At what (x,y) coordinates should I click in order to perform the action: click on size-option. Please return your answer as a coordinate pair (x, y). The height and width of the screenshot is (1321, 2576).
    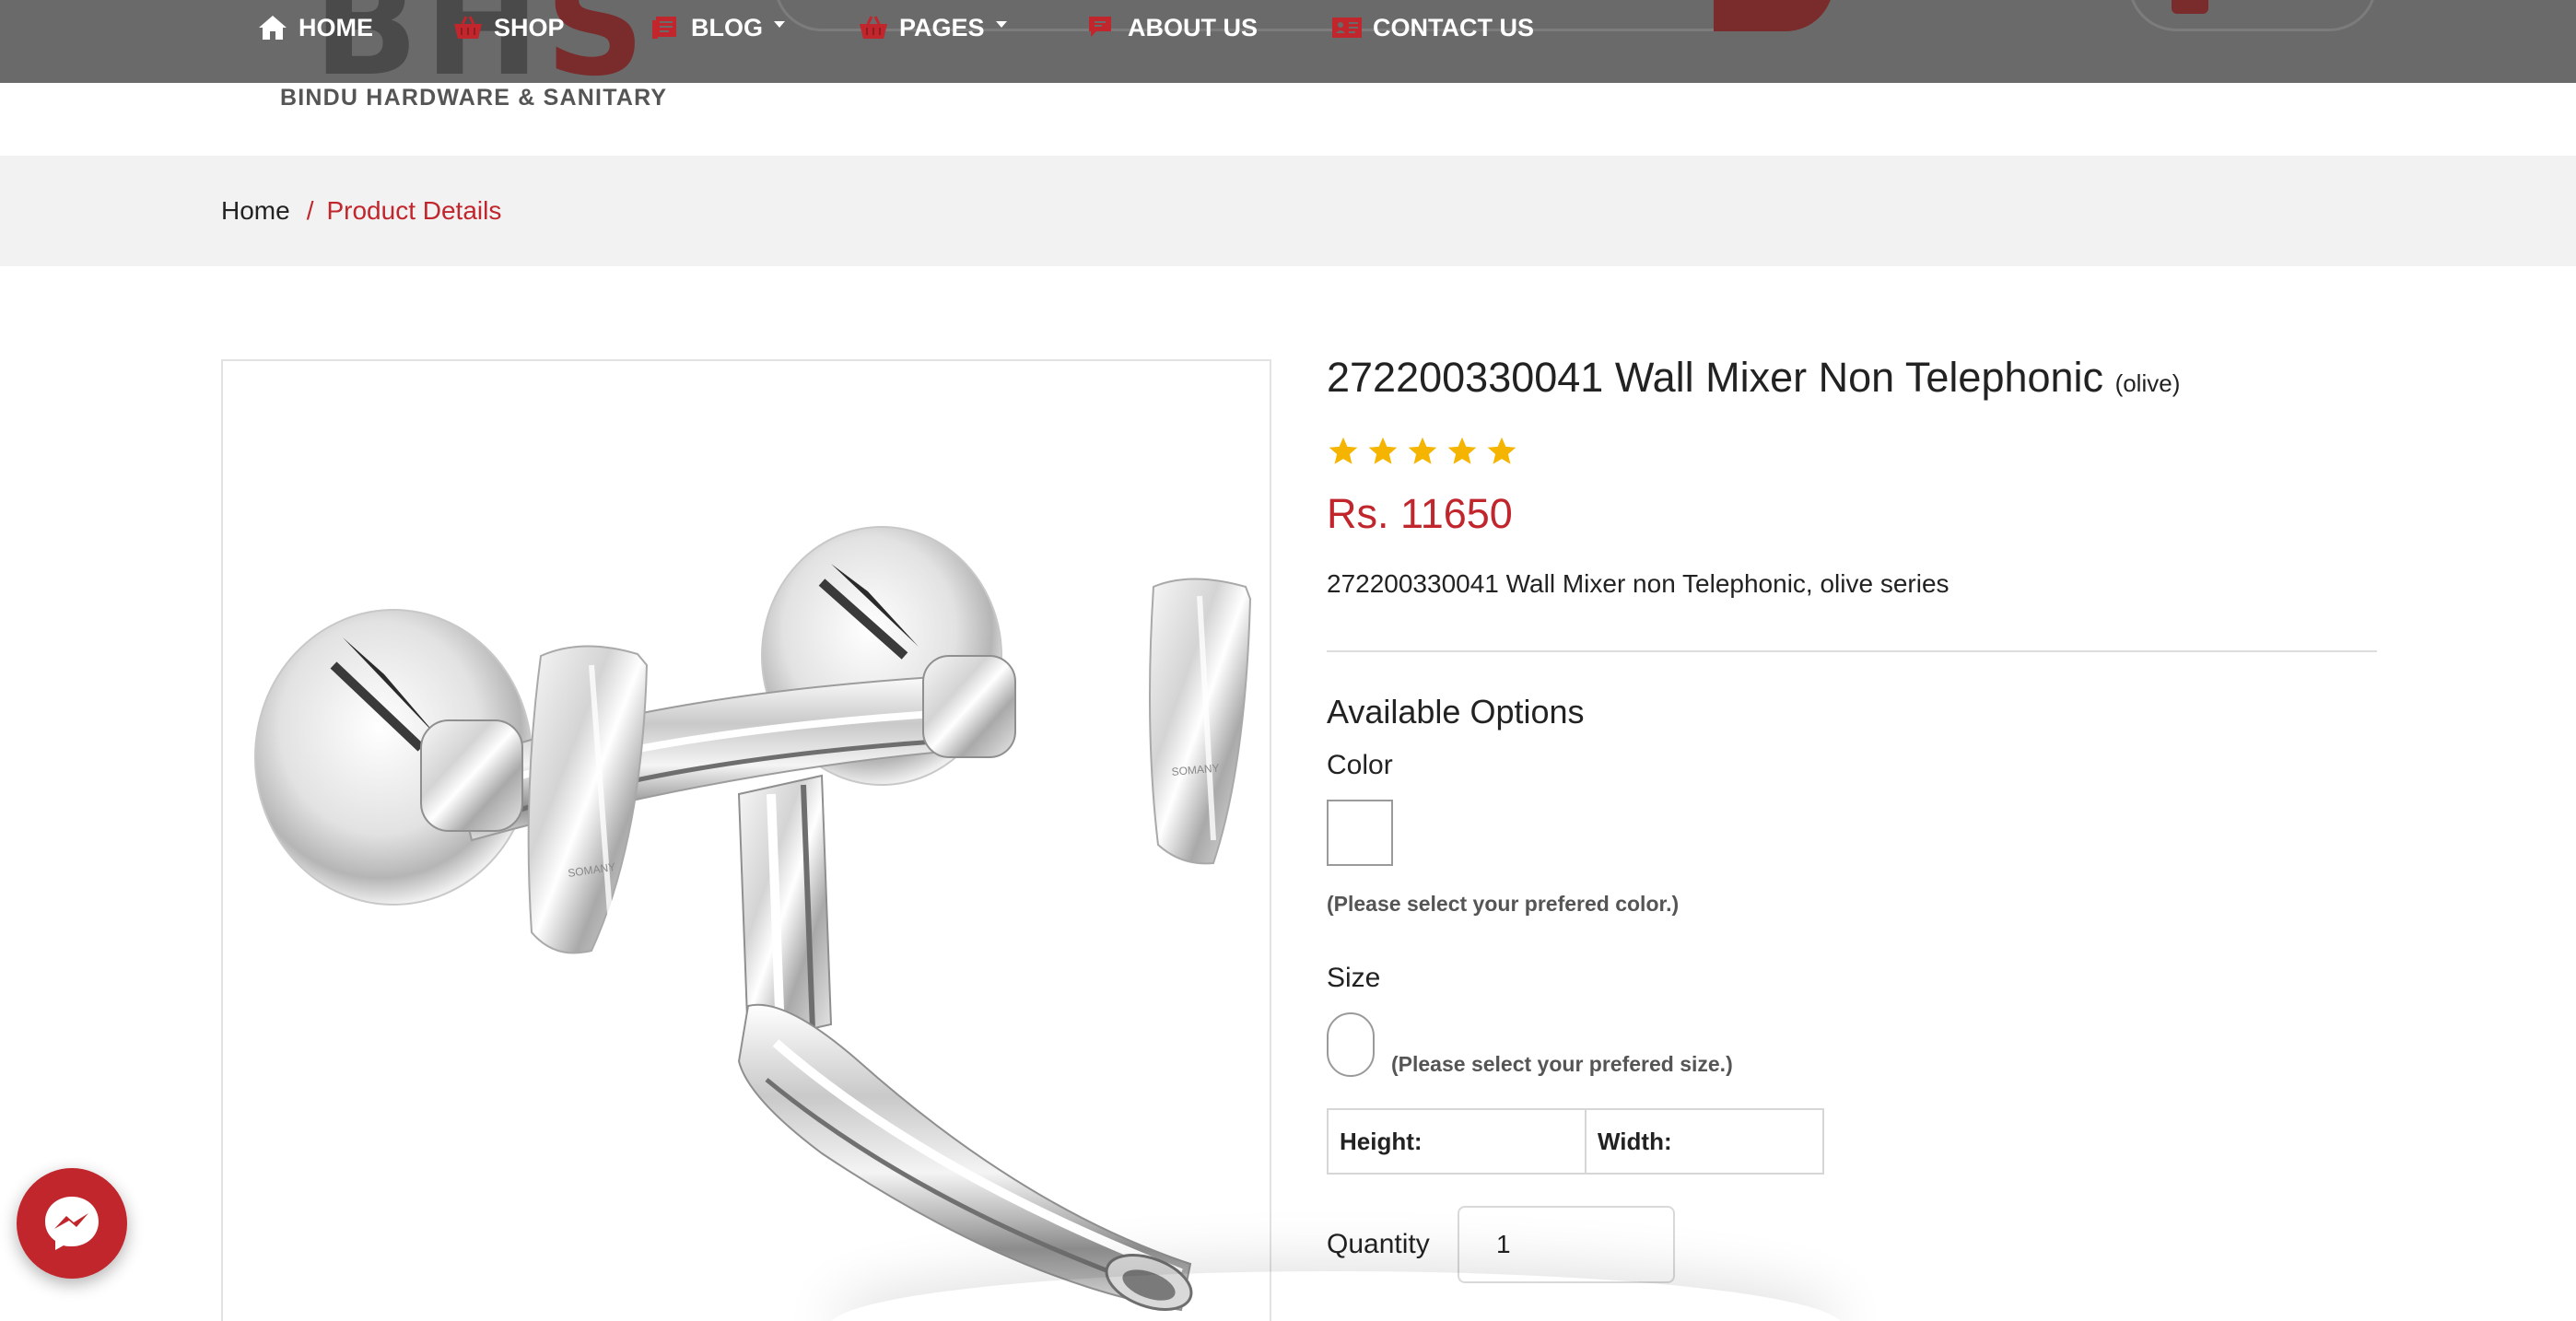
    Looking at the image, I should click on (1351, 1044).